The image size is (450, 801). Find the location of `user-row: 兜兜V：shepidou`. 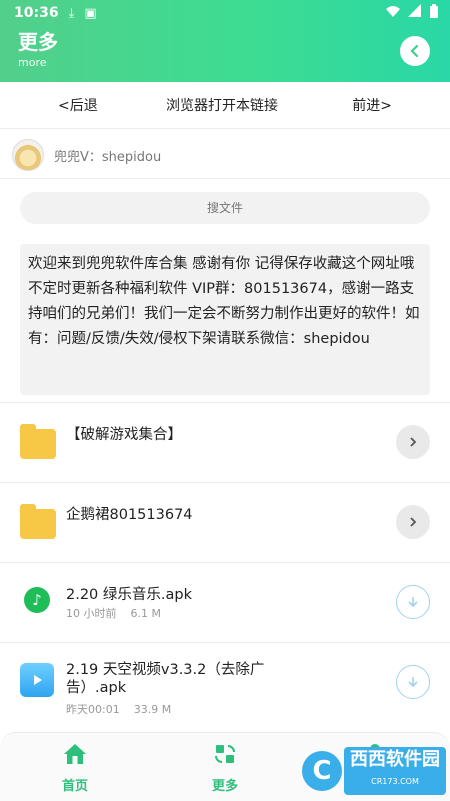

user-row: 兜兜V：shepidou is located at coordinates (225, 155).